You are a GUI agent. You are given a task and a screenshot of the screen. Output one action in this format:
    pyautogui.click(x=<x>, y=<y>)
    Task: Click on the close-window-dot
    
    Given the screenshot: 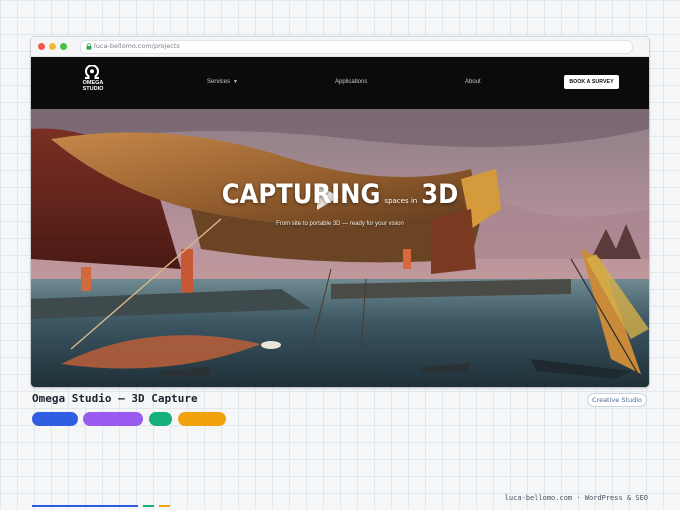 What is the action you would take?
    pyautogui.click(x=41, y=46)
    